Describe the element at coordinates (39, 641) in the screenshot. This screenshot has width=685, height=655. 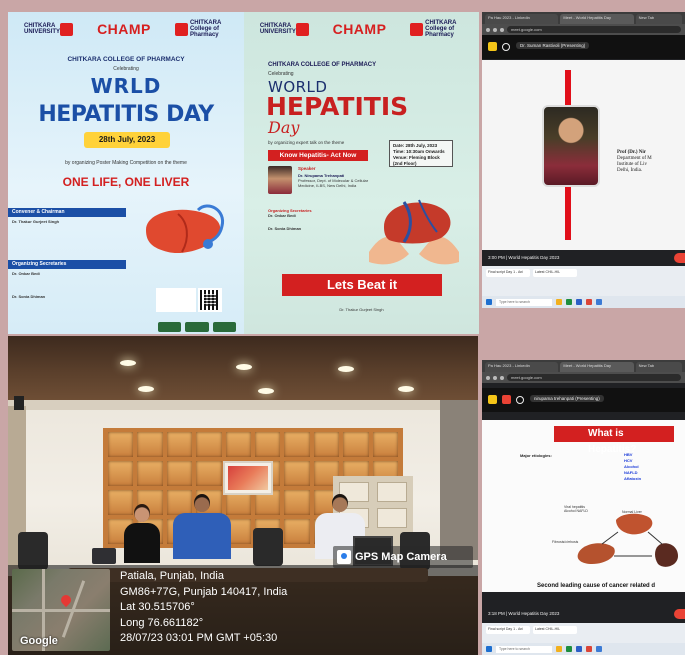
I see `google-map-label: Google` at that location.